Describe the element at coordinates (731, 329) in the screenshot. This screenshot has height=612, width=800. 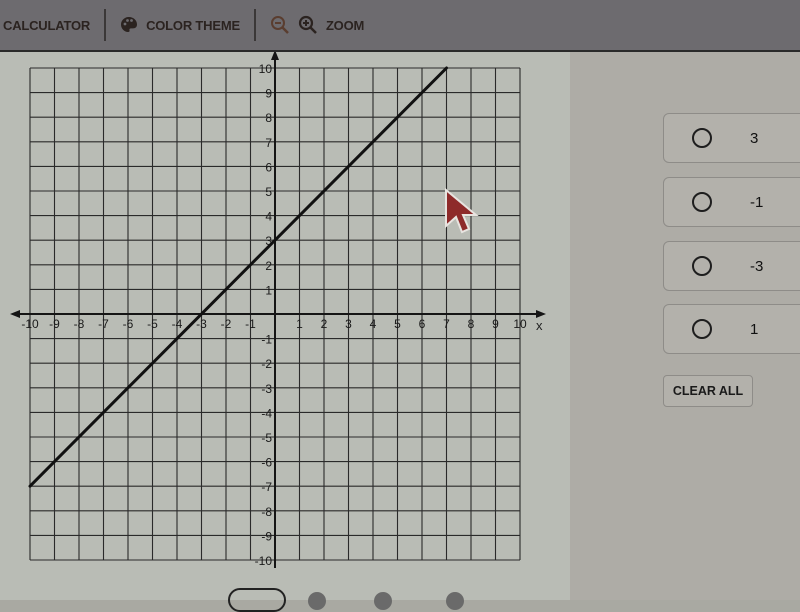
I see `answer-option: 1` at that location.